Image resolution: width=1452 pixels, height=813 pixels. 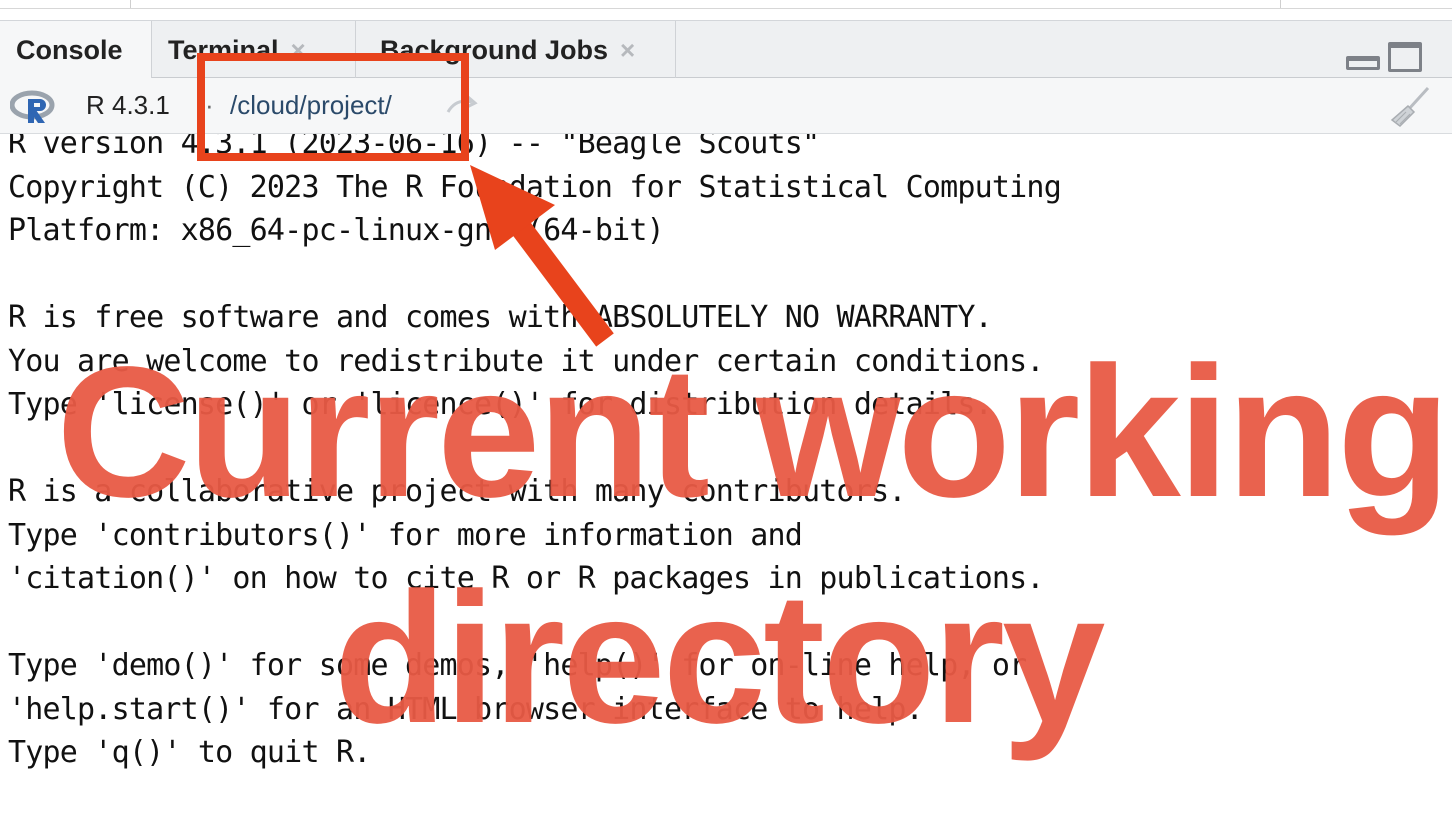 What do you see at coordinates (726, 4) in the screenshot?
I see `top-strip` at bounding box center [726, 4].